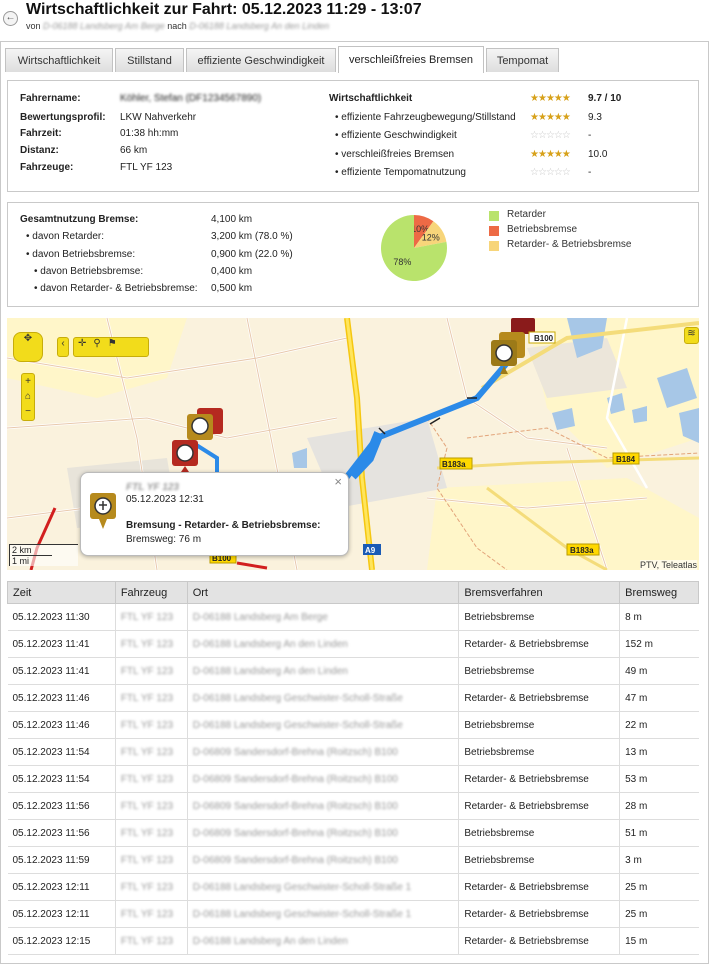  What do you see at coordinates (65, 236) in the screenshot?
I see `brake-retarder-label: • davon Retarder:` at bounding box center [65, 236].